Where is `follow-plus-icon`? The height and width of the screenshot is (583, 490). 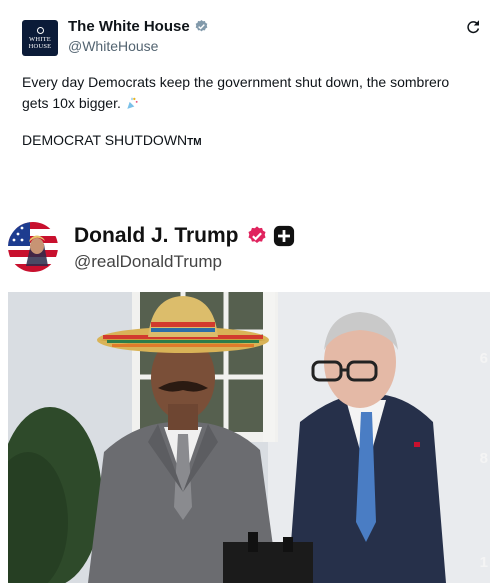 follow-plus-icon is located at coordinates (284, 236).